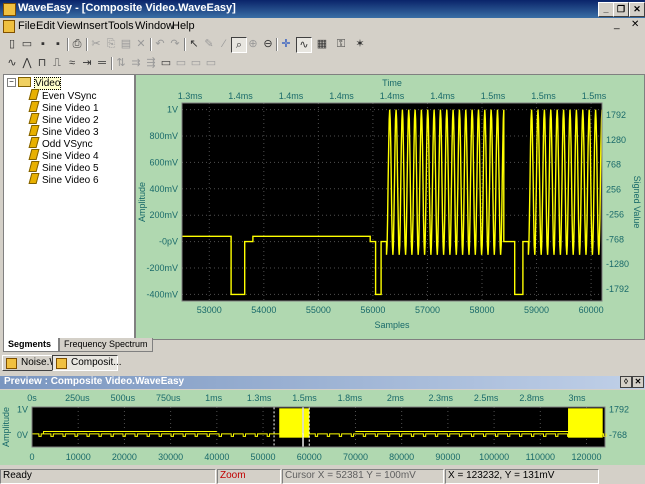  I want to click on paste-icon: ▤, so click(126, 44).